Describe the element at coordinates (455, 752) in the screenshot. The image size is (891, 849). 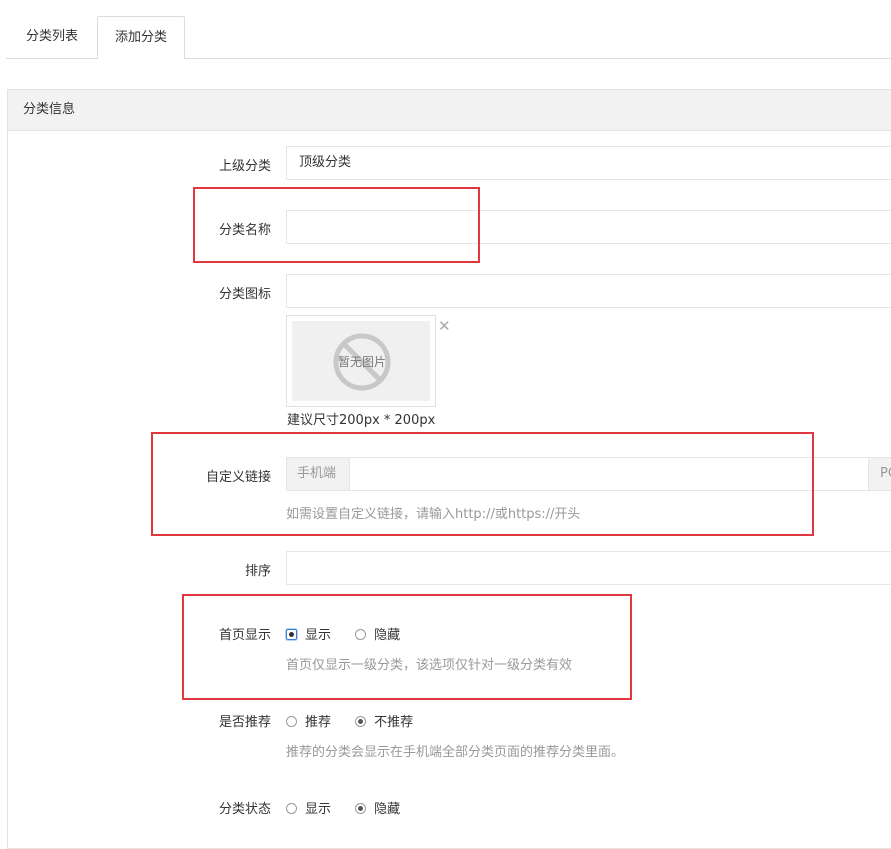
I see `recommend-hint: 推荐的分类会显示在手机端全部分类页面的推荐分类里面。` at that location.